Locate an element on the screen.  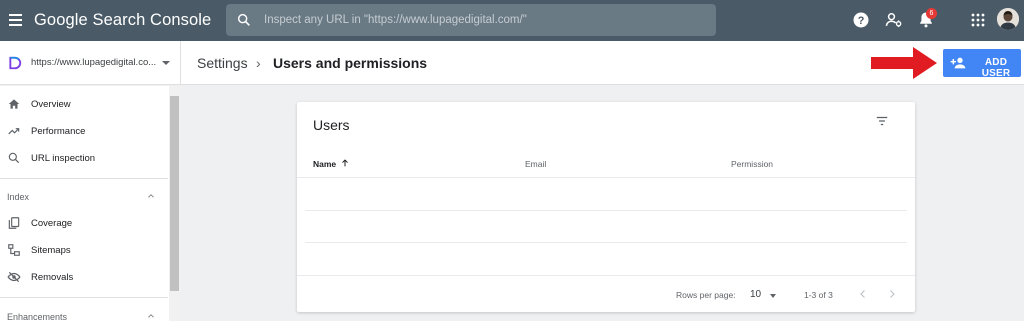
sidebar-section-enhancements: Enhancements is located at coordinates (84, 313).